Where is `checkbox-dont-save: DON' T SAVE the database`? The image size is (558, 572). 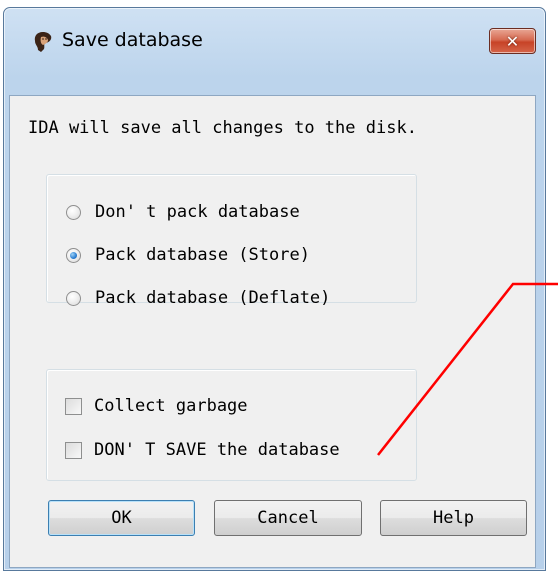 checkbox-dont-save: DON' T SAVE the database is located at coordinates (202, 450).